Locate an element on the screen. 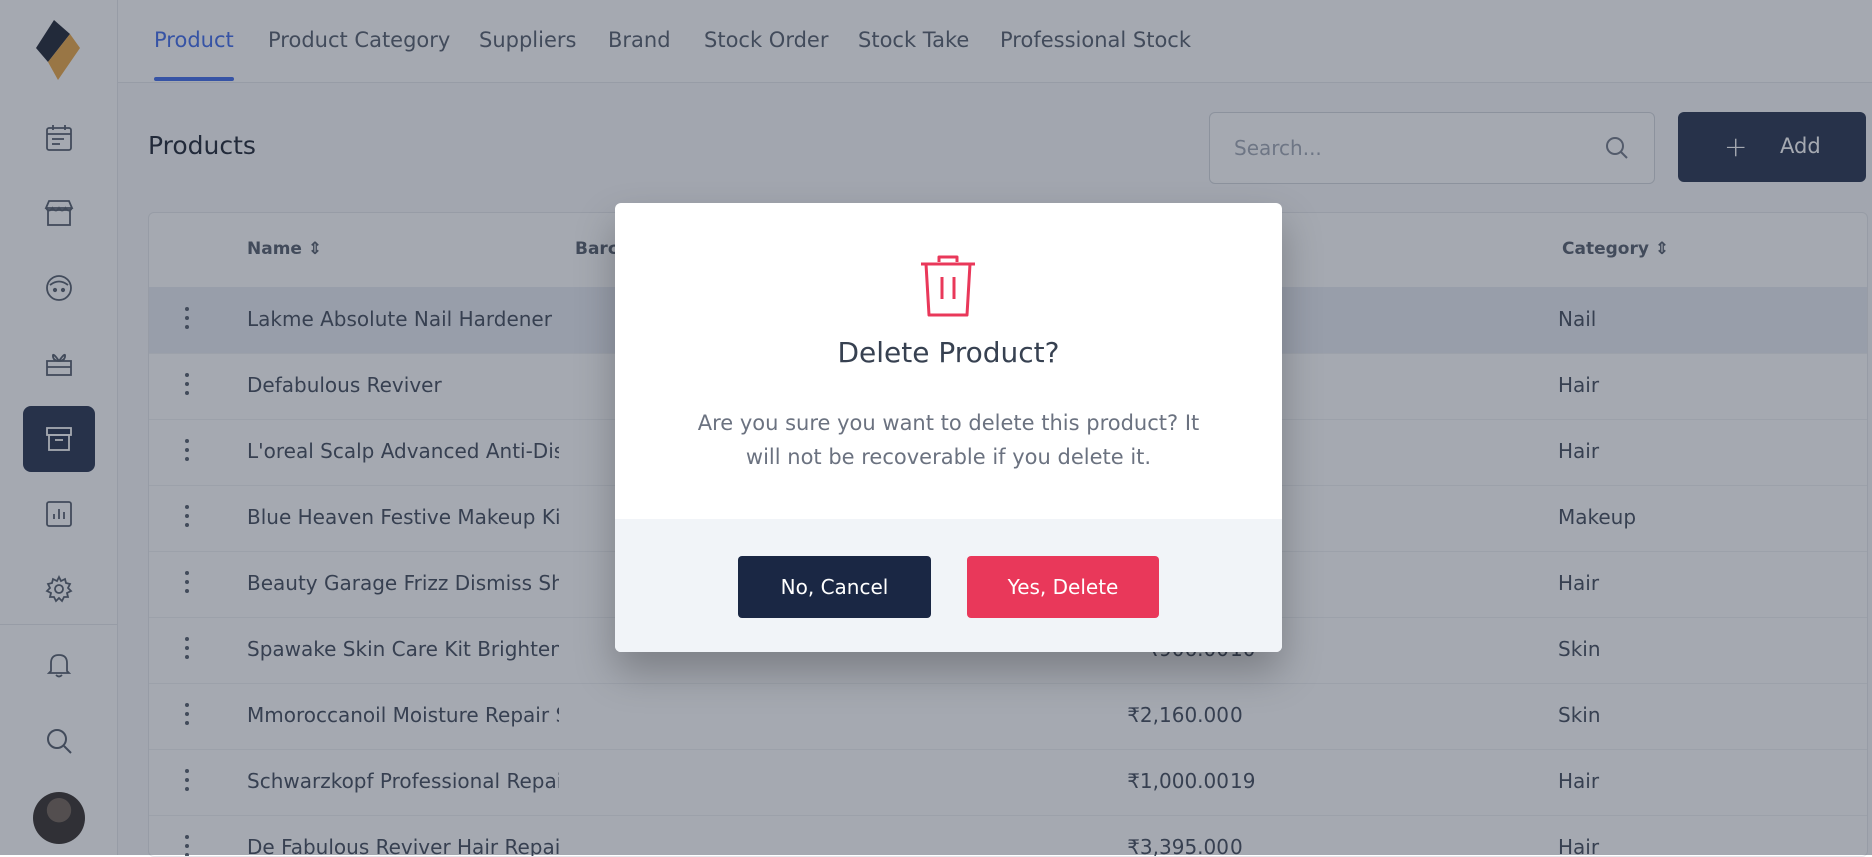 The image size is (1872, 857). dialog-title: Delete Product? is located at coordinates (948, 352).